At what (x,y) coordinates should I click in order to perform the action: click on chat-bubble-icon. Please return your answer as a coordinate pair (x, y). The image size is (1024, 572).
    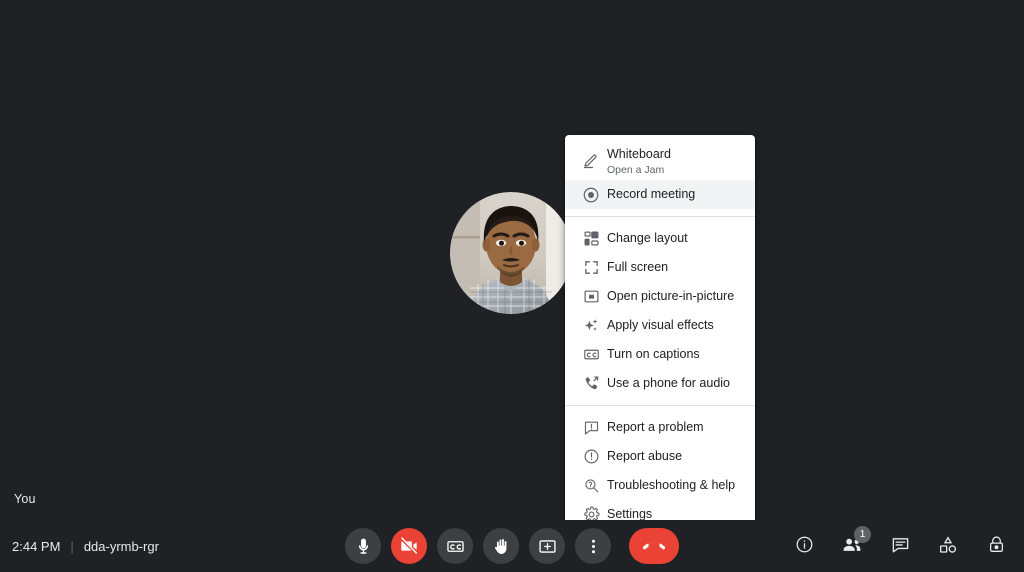
    Looking at the image, I should click on (900, 546).